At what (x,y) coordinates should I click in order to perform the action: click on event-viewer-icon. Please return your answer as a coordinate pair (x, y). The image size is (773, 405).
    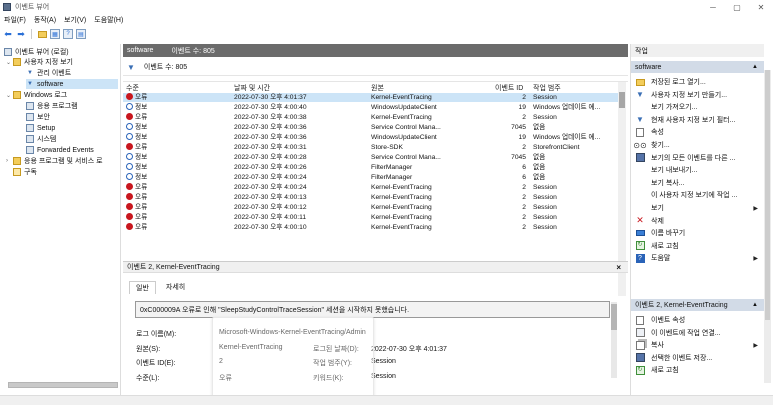
    Looking at the image, I should click on (8, 52).